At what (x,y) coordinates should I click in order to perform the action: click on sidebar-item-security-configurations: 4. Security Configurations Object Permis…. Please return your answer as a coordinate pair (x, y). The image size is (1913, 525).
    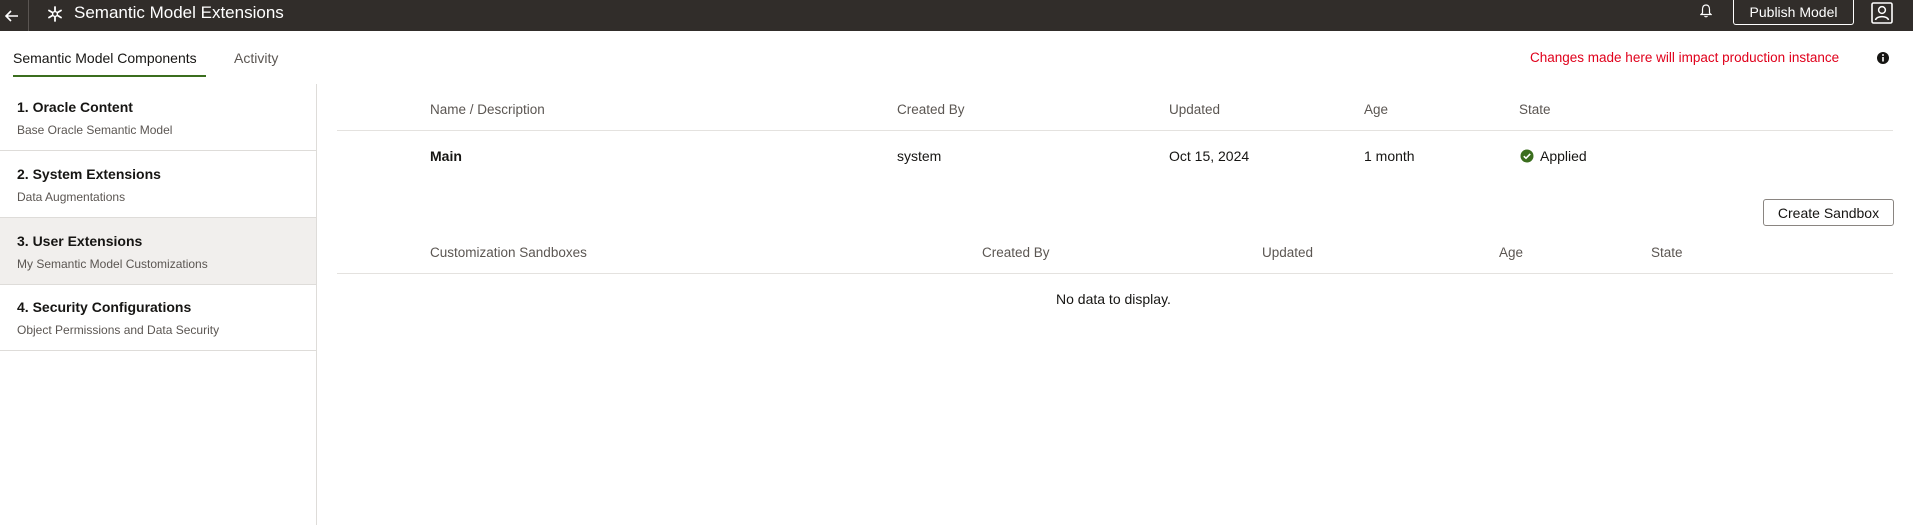
    Looking at the image, I should click on (158, 317).